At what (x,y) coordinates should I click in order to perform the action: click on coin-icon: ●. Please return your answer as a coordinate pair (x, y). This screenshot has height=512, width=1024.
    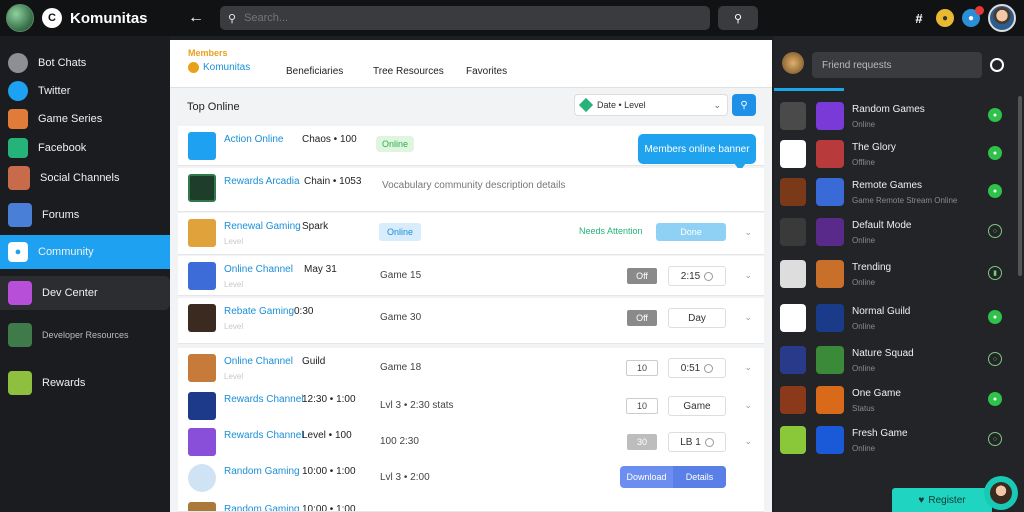
    Looking at the image, I should click on (945, 18).